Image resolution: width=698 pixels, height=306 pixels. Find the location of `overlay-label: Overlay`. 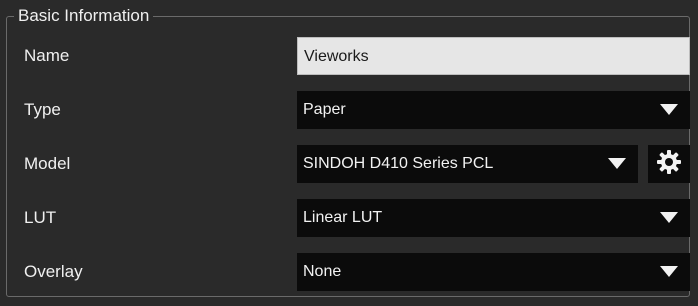

overlay-label: Overlay is located at coordinates (53, 271).